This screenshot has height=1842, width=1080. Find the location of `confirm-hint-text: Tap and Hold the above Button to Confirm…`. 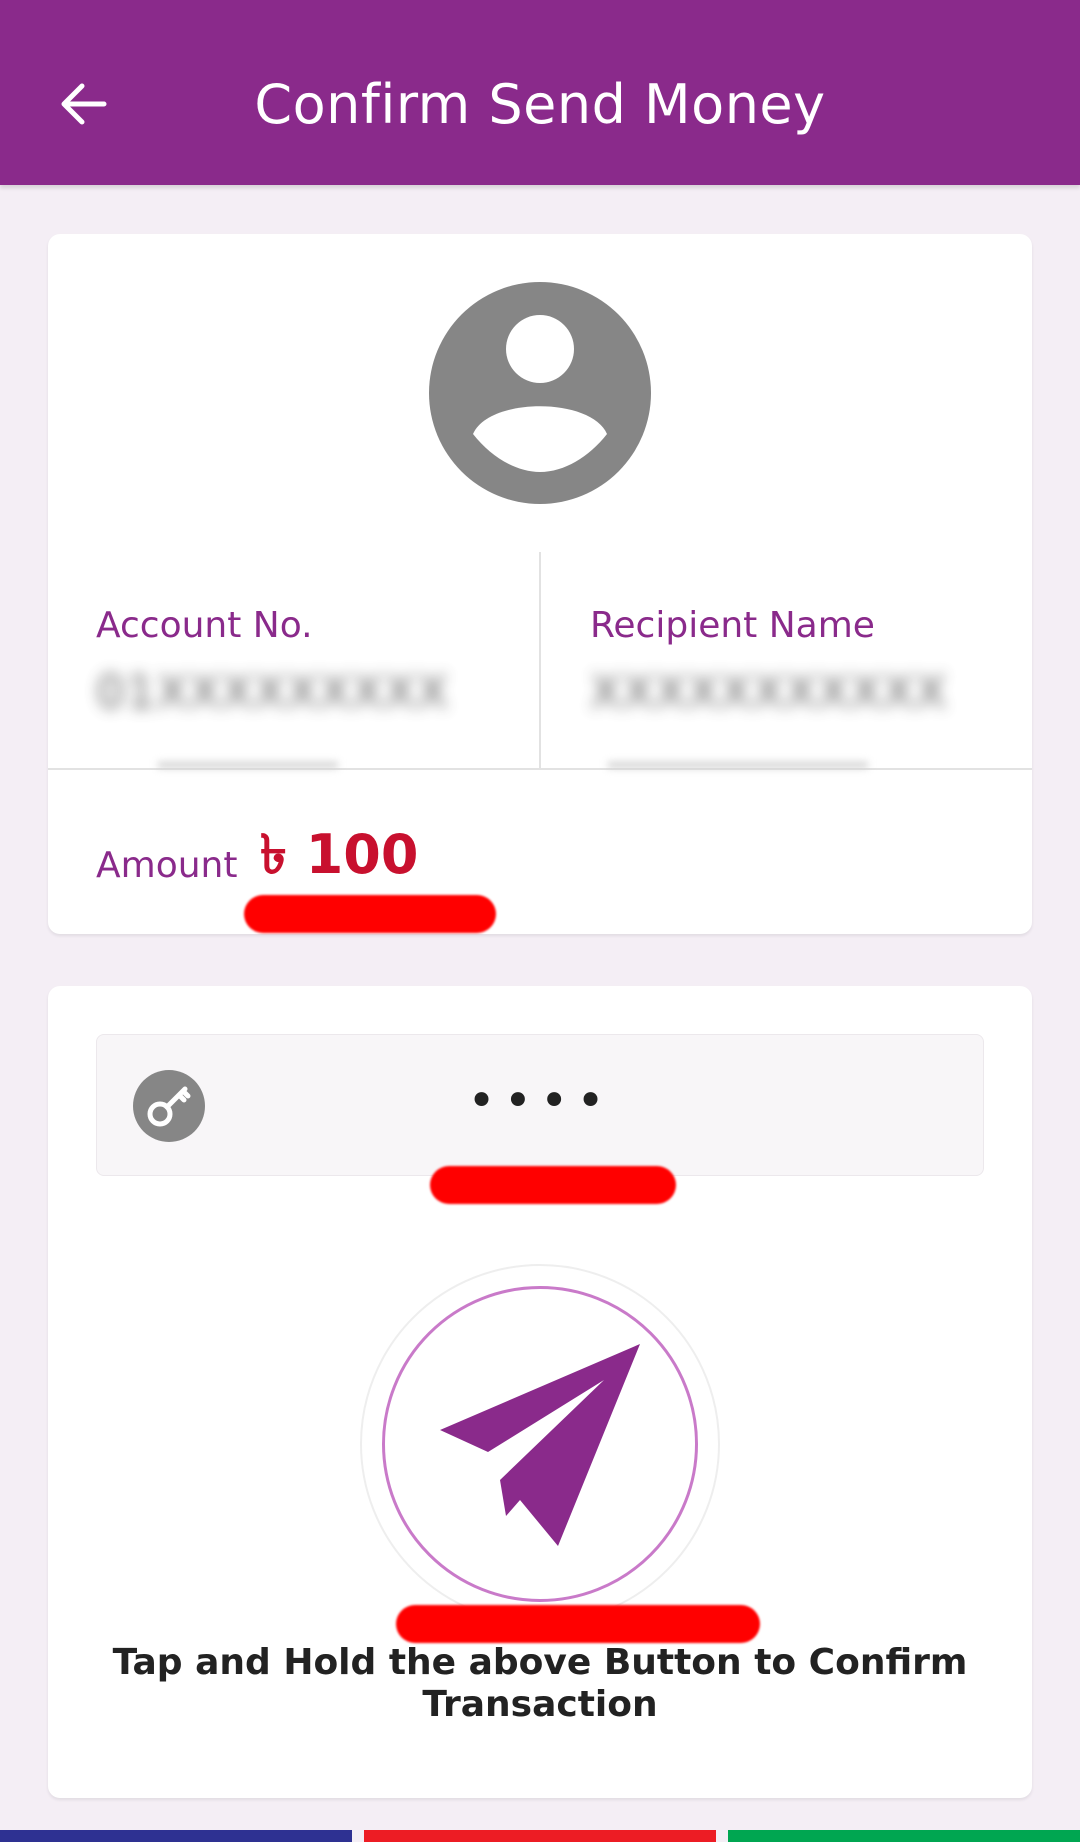

confirm-hint-text: Tap and Hold the above Button to Confirm… is located at coordinates (540, 1683).